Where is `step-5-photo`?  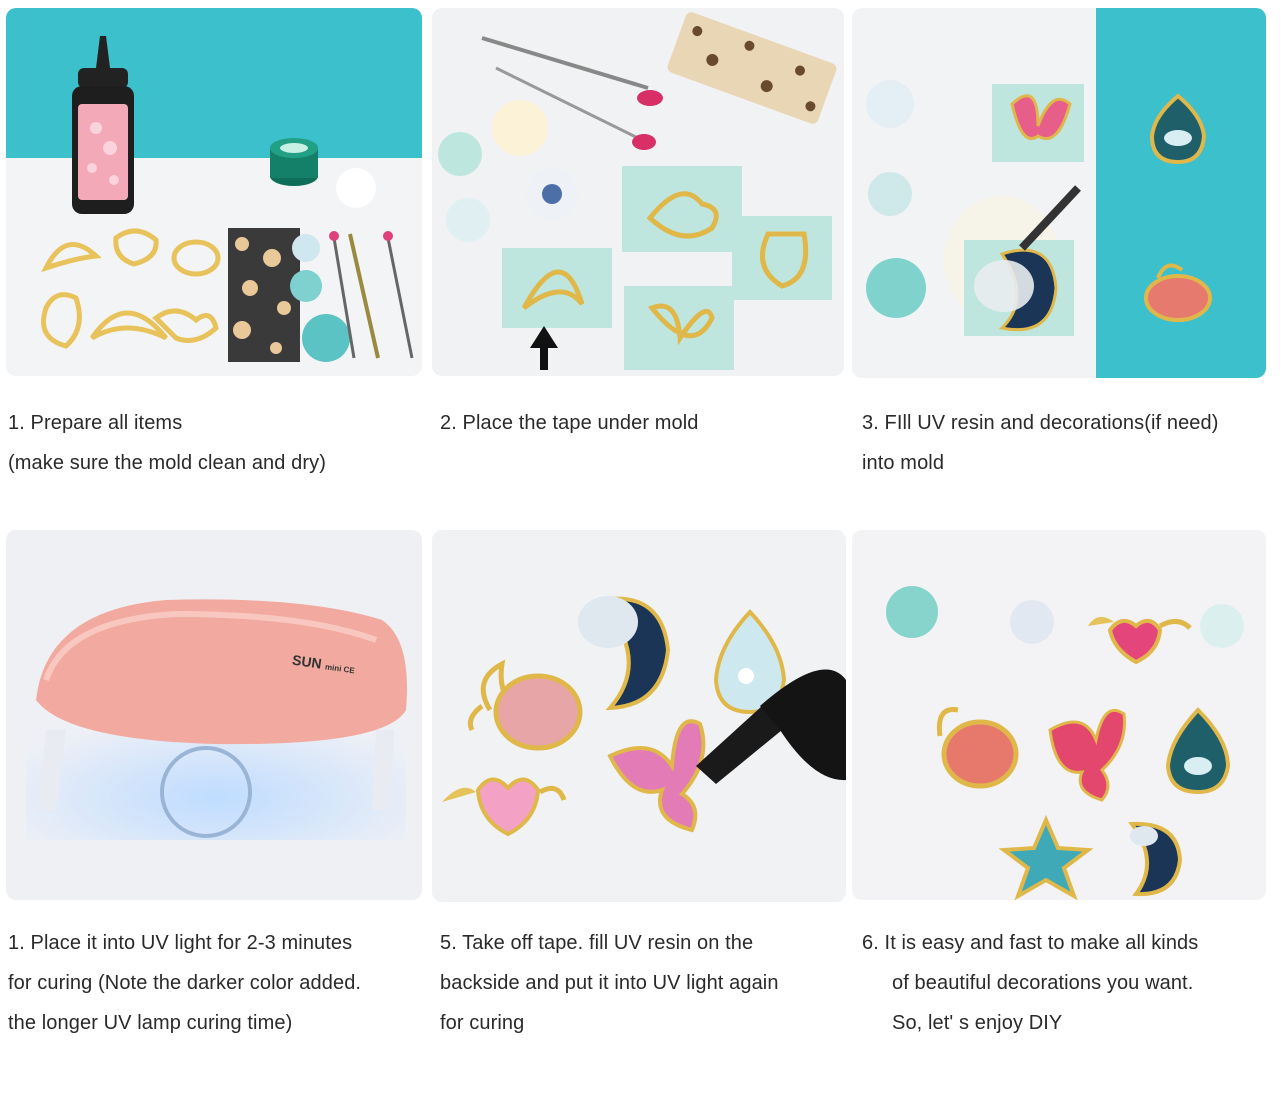
step-5-photo is located at coordinates (639, 716).